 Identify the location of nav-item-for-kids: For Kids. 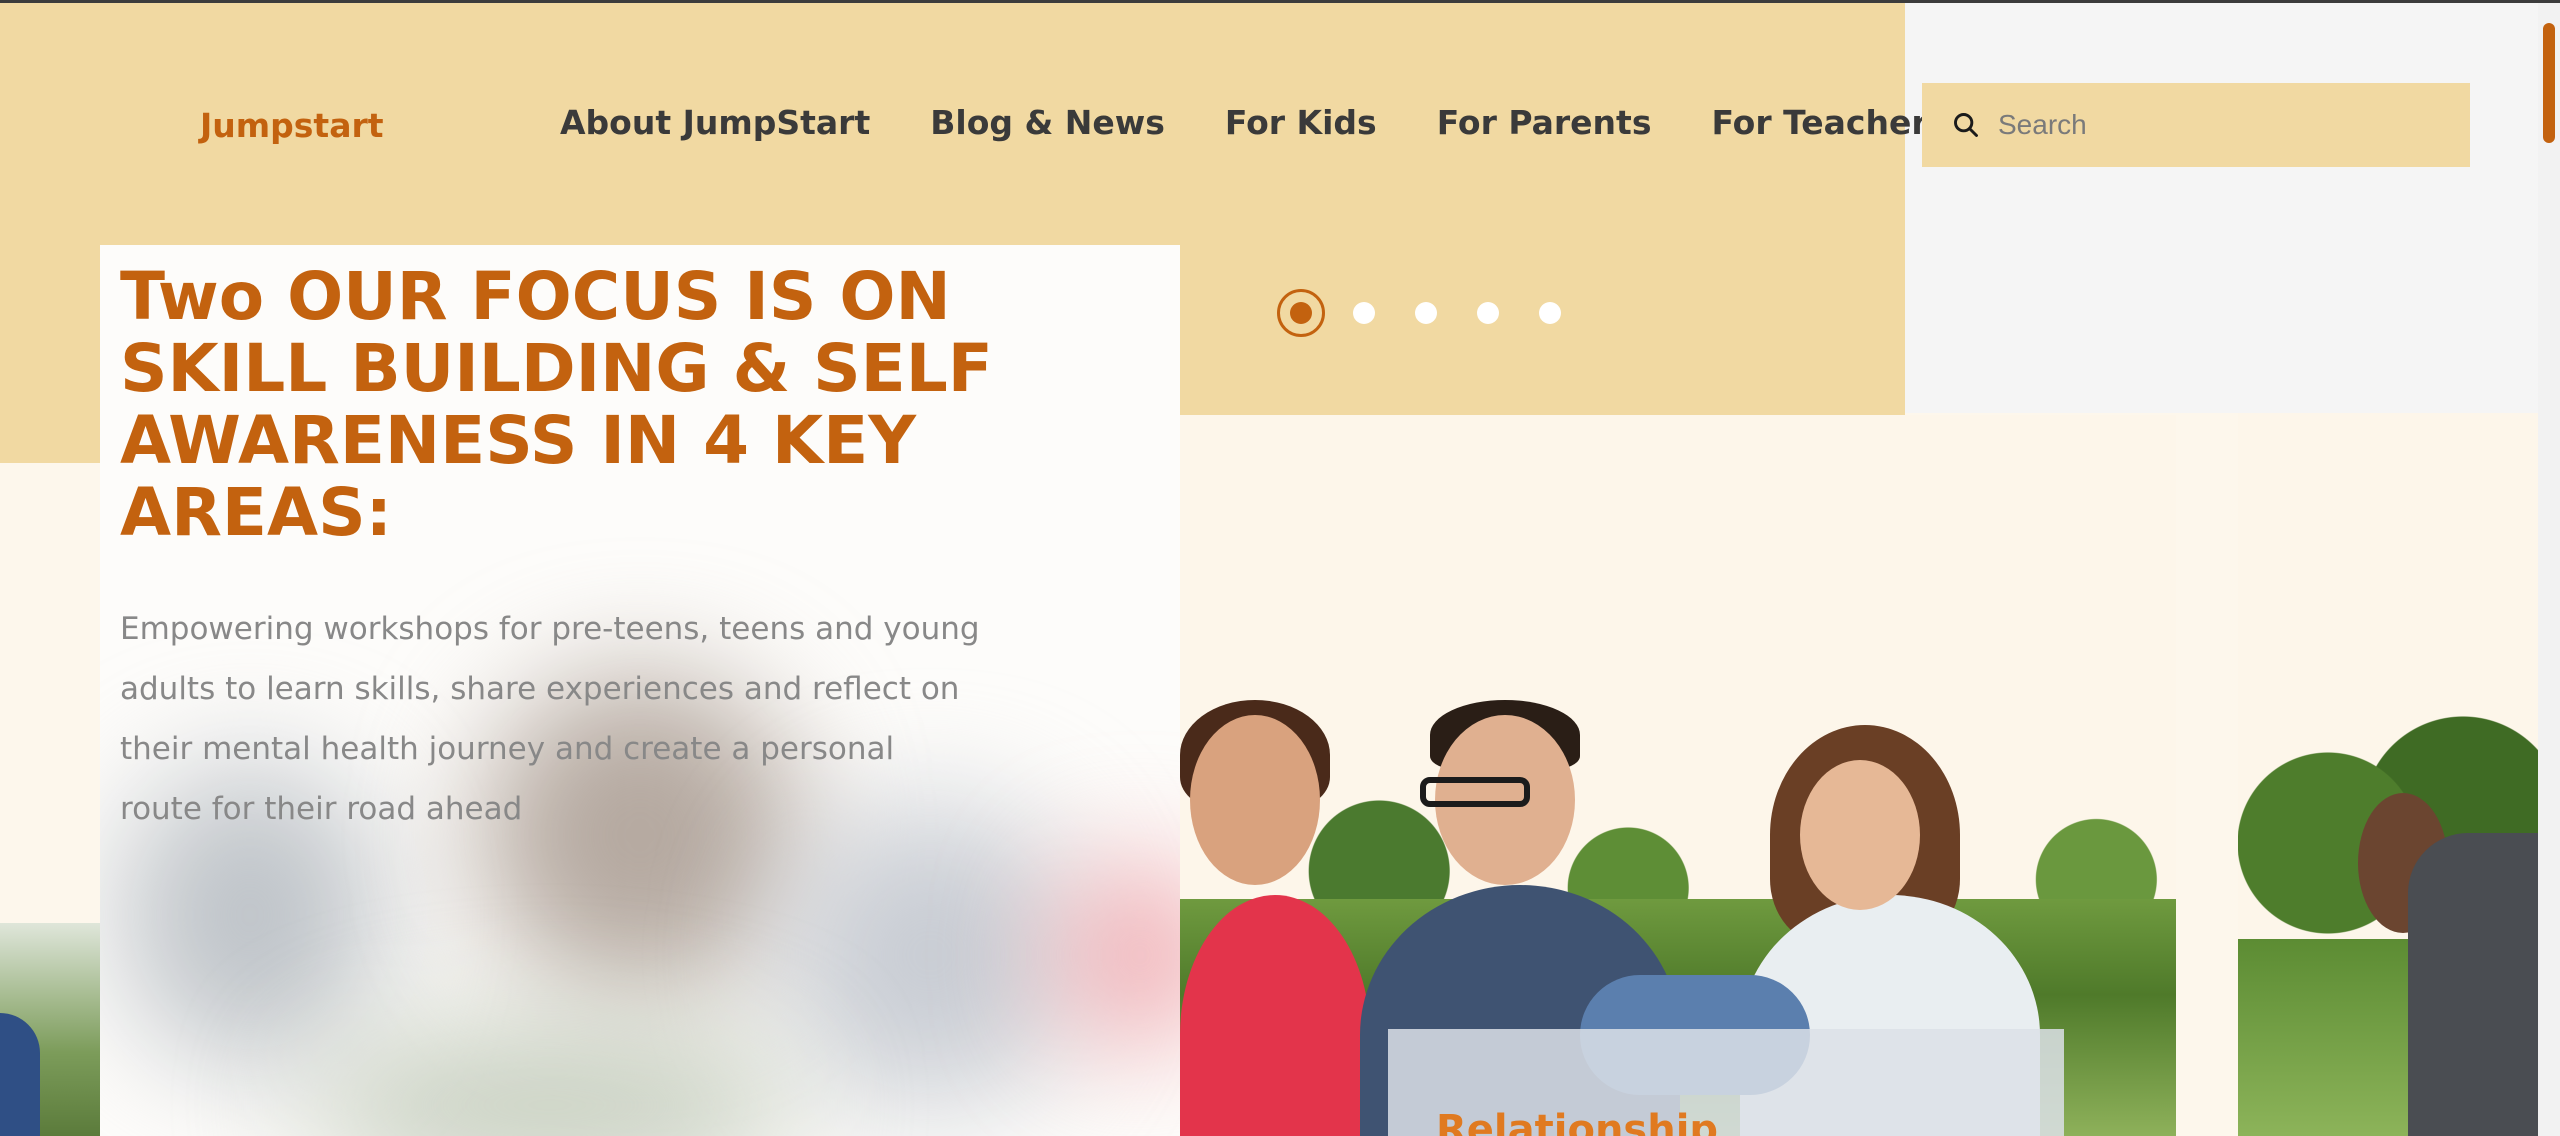
(1301, 122).